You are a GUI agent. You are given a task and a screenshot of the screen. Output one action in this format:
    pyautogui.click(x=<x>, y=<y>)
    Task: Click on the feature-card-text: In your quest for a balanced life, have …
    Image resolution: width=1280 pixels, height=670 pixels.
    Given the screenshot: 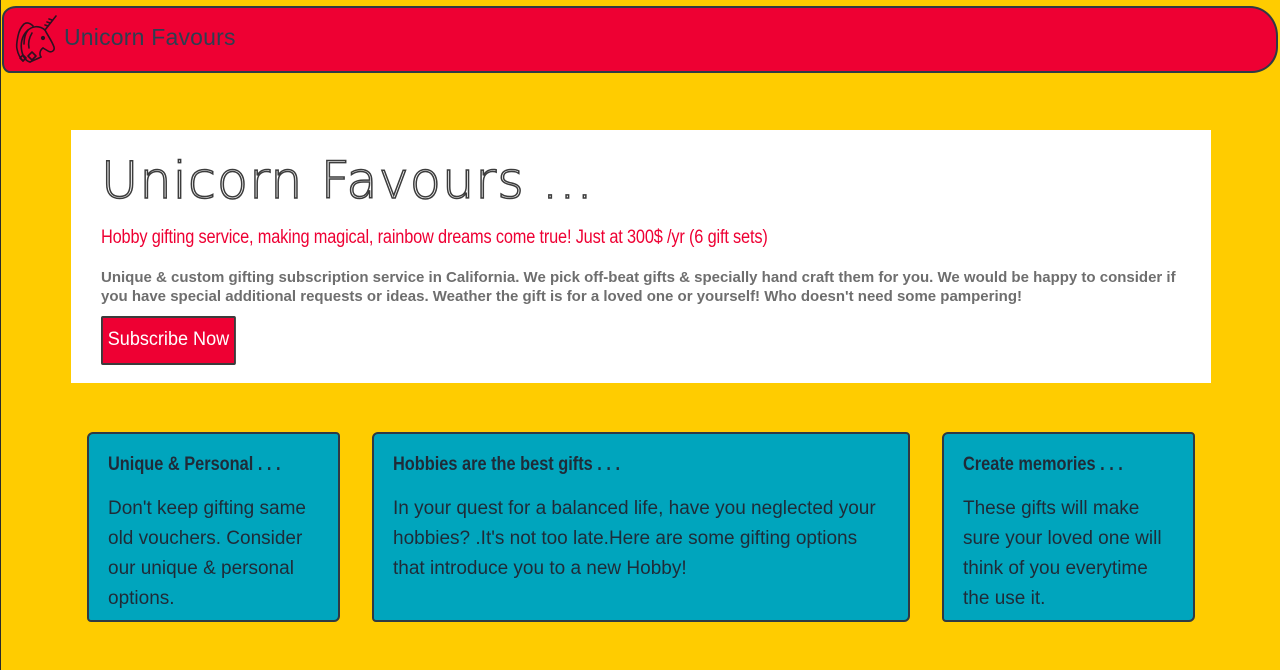 What is the action you would take?
    pyautogui.click(x=634, y=538)
    